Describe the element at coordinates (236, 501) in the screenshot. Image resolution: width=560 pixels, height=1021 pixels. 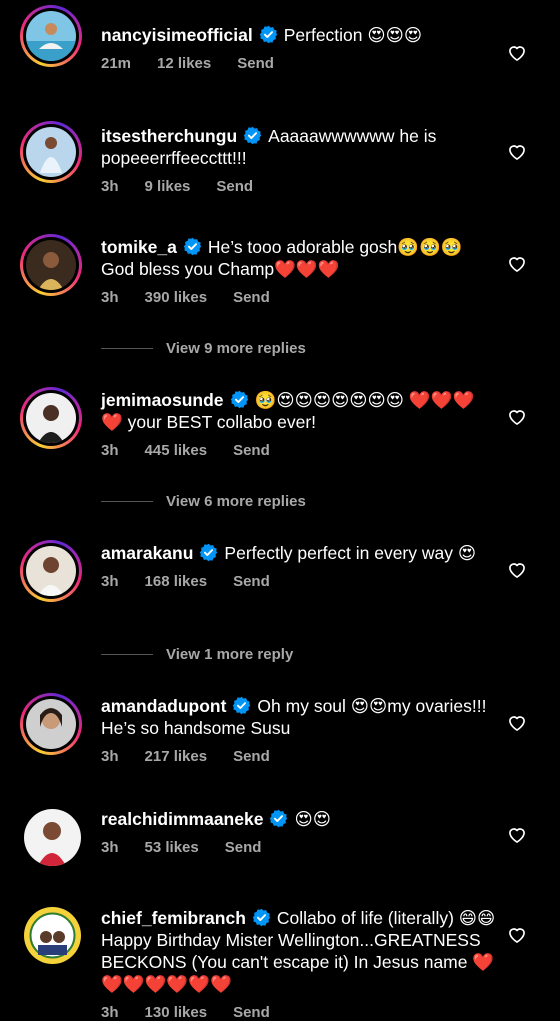
I see `view-more-replies-label: View 6 more replies` at that location.